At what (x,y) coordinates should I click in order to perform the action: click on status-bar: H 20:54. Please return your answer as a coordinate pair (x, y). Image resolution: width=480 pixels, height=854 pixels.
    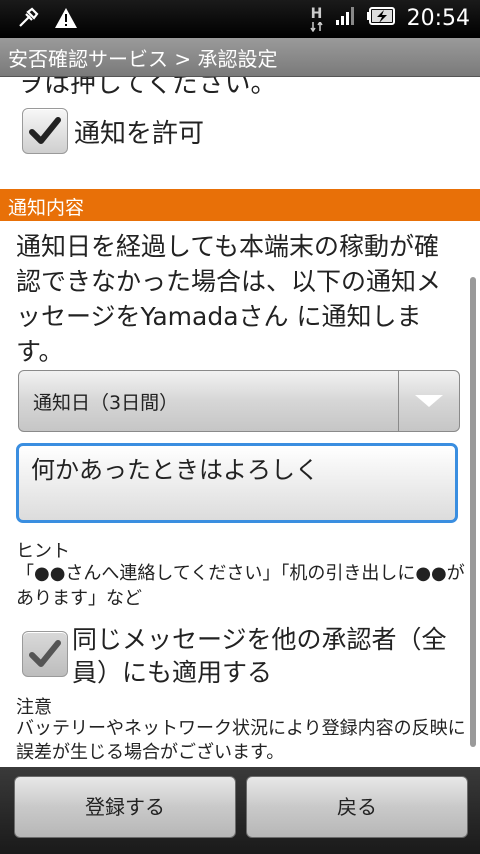
    Looking at the image, I should click on (240, 19).